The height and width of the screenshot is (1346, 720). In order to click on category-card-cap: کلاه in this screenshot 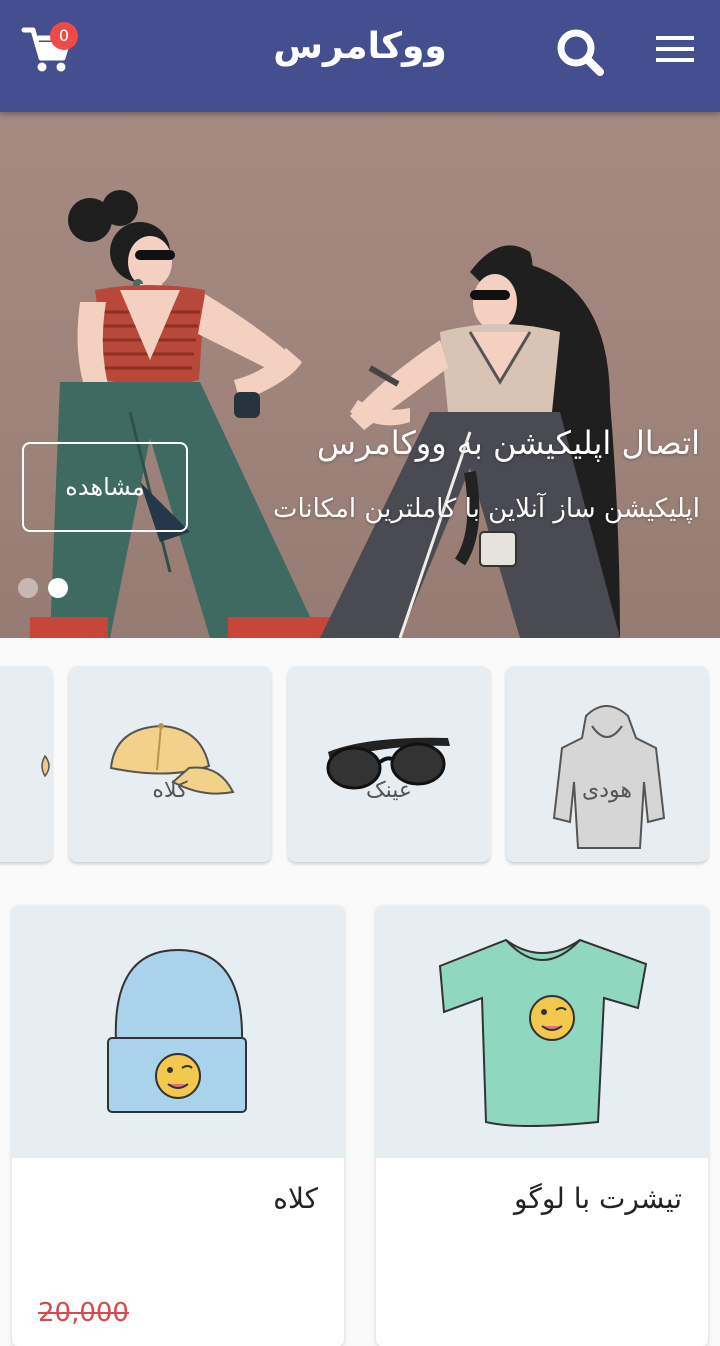, I will do `click(170, 764)`.